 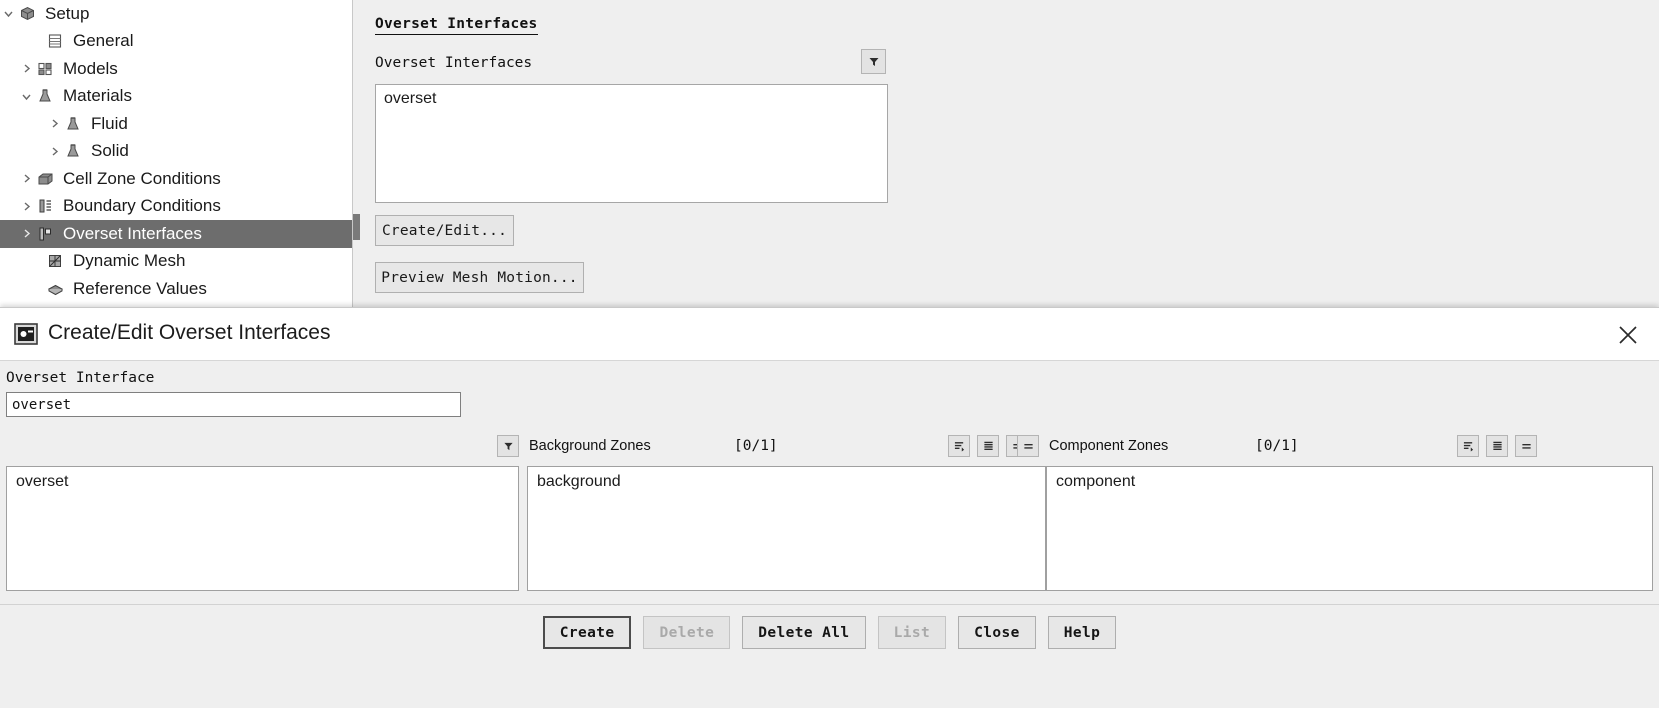 I want to click on component-zones-count: [0/1], so click(x=1277, y=446).